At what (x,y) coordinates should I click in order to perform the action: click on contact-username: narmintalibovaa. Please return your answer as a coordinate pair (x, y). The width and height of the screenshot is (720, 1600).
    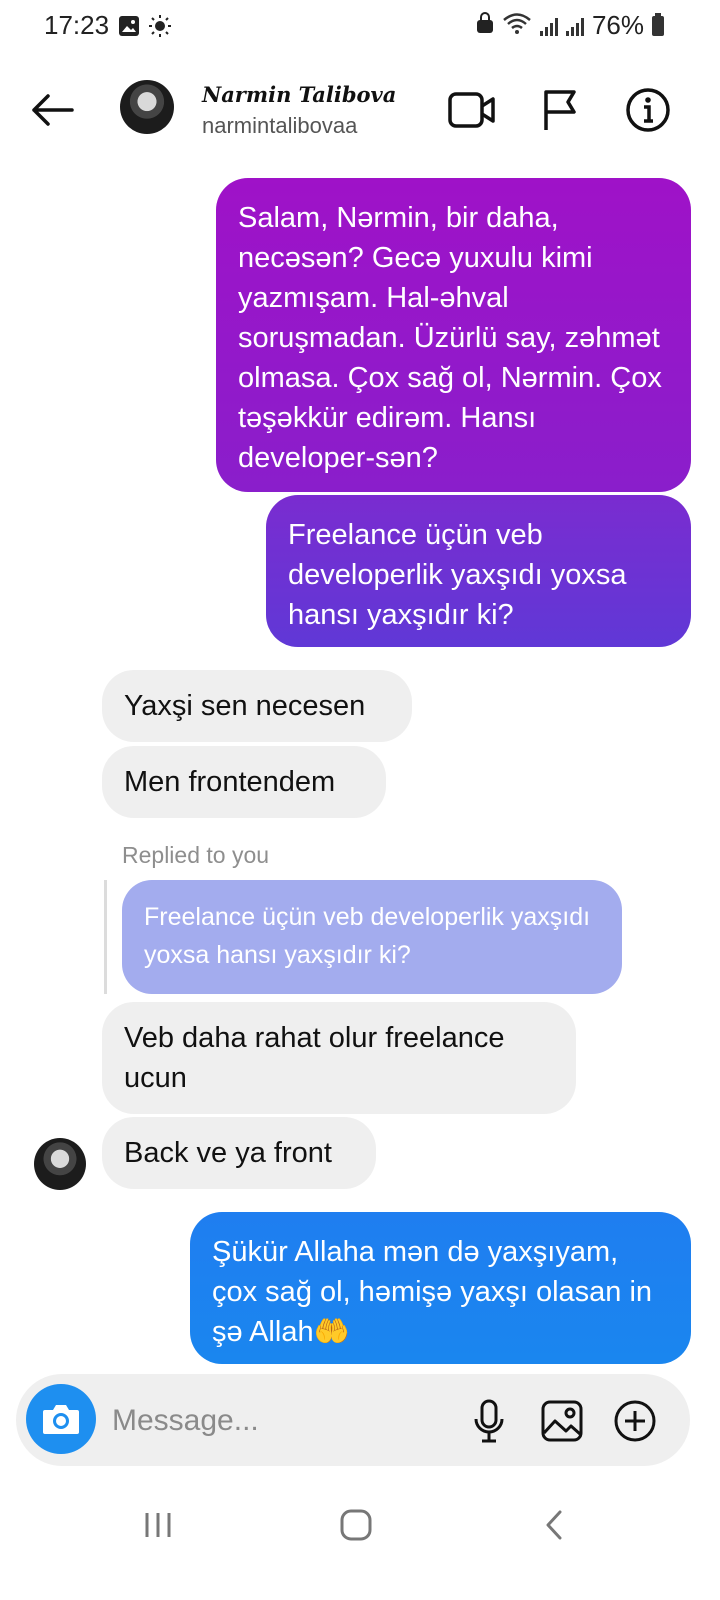
    Looking at the image, I should click on (279, 126).